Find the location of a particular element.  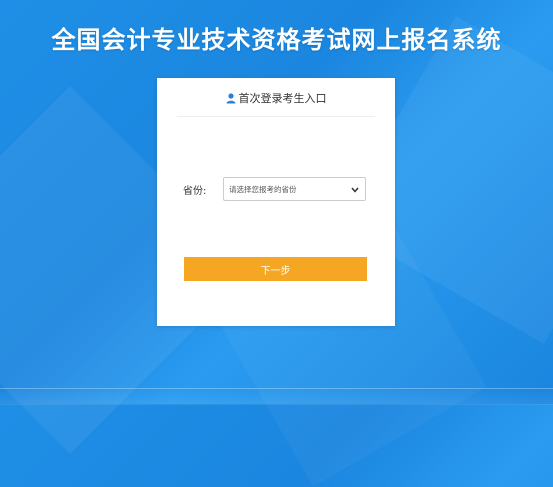

user-icon is located at coordinates (231, 98).